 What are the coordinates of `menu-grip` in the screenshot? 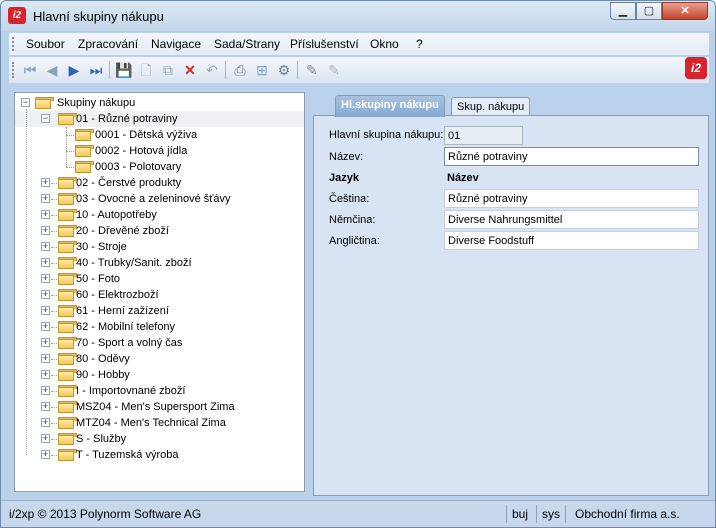 It's located at (14, 44).